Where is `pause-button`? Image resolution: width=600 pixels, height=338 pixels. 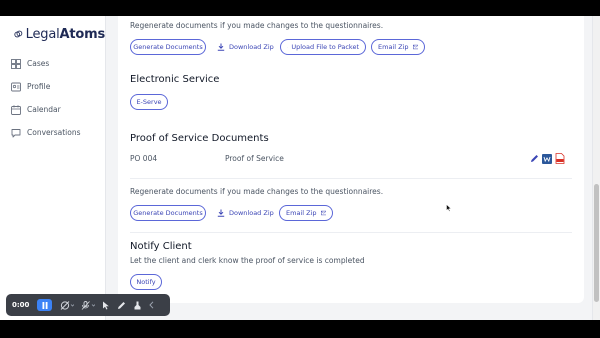 pause-button is located at coordinates (45, 305).